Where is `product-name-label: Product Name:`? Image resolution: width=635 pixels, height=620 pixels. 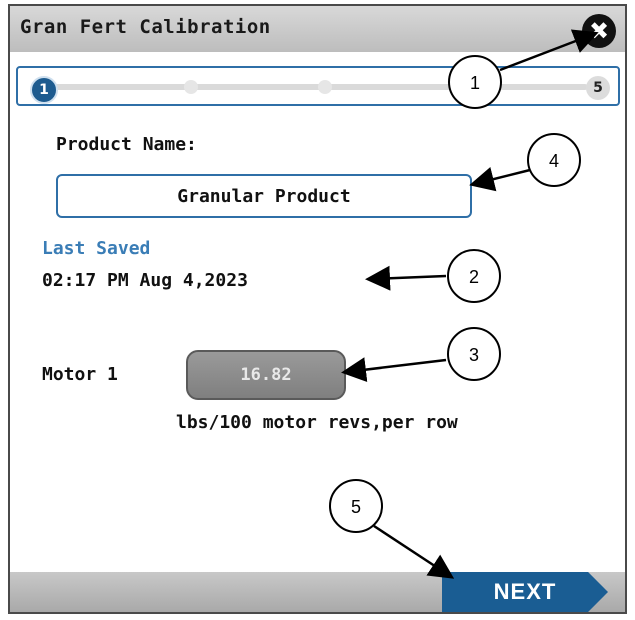 product-name-label: Product Name: is located at coordinates (126, 144).